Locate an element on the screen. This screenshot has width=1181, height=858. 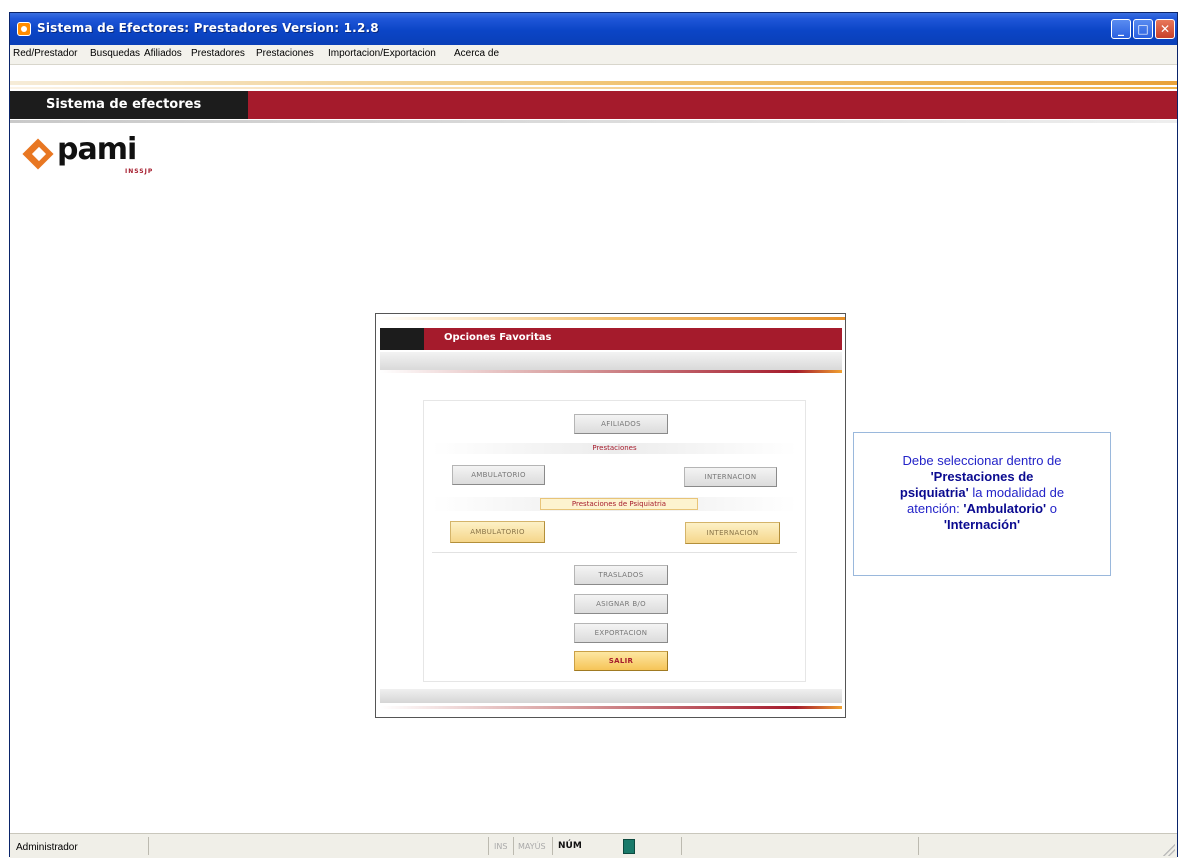
psiquiatria-section-label: Prestaciones de Psiquiatria is located at coordinates (619, 504).